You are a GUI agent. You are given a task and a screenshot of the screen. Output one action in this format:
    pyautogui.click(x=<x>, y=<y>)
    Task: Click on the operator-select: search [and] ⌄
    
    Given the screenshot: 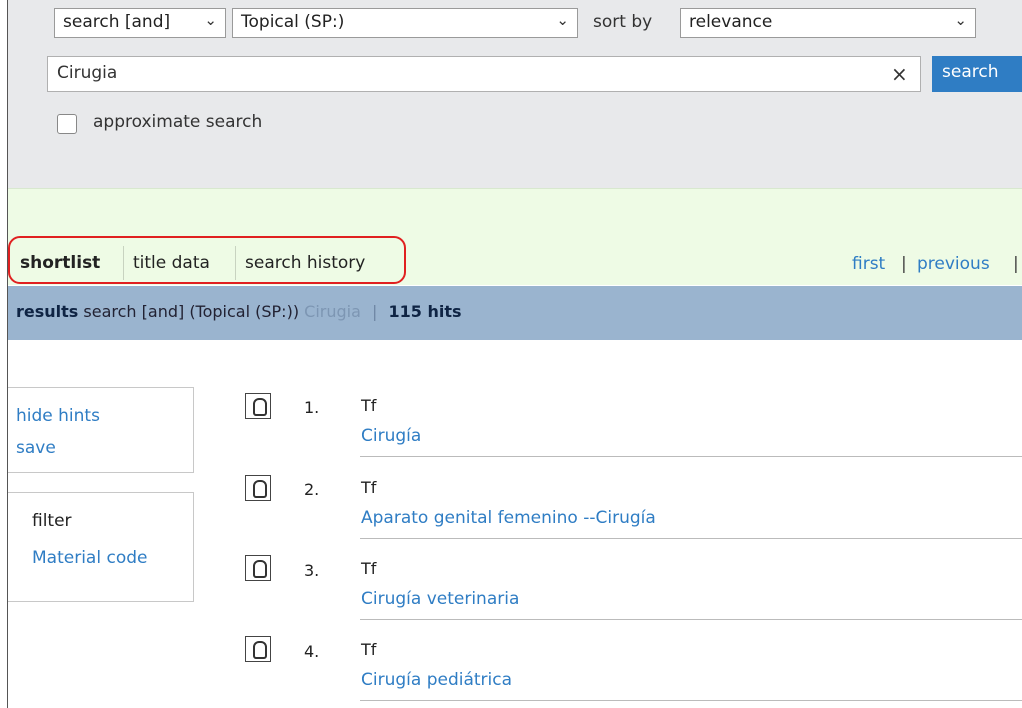 What is the action you would take?
    pyautogui.click(x=140, y=23)
    